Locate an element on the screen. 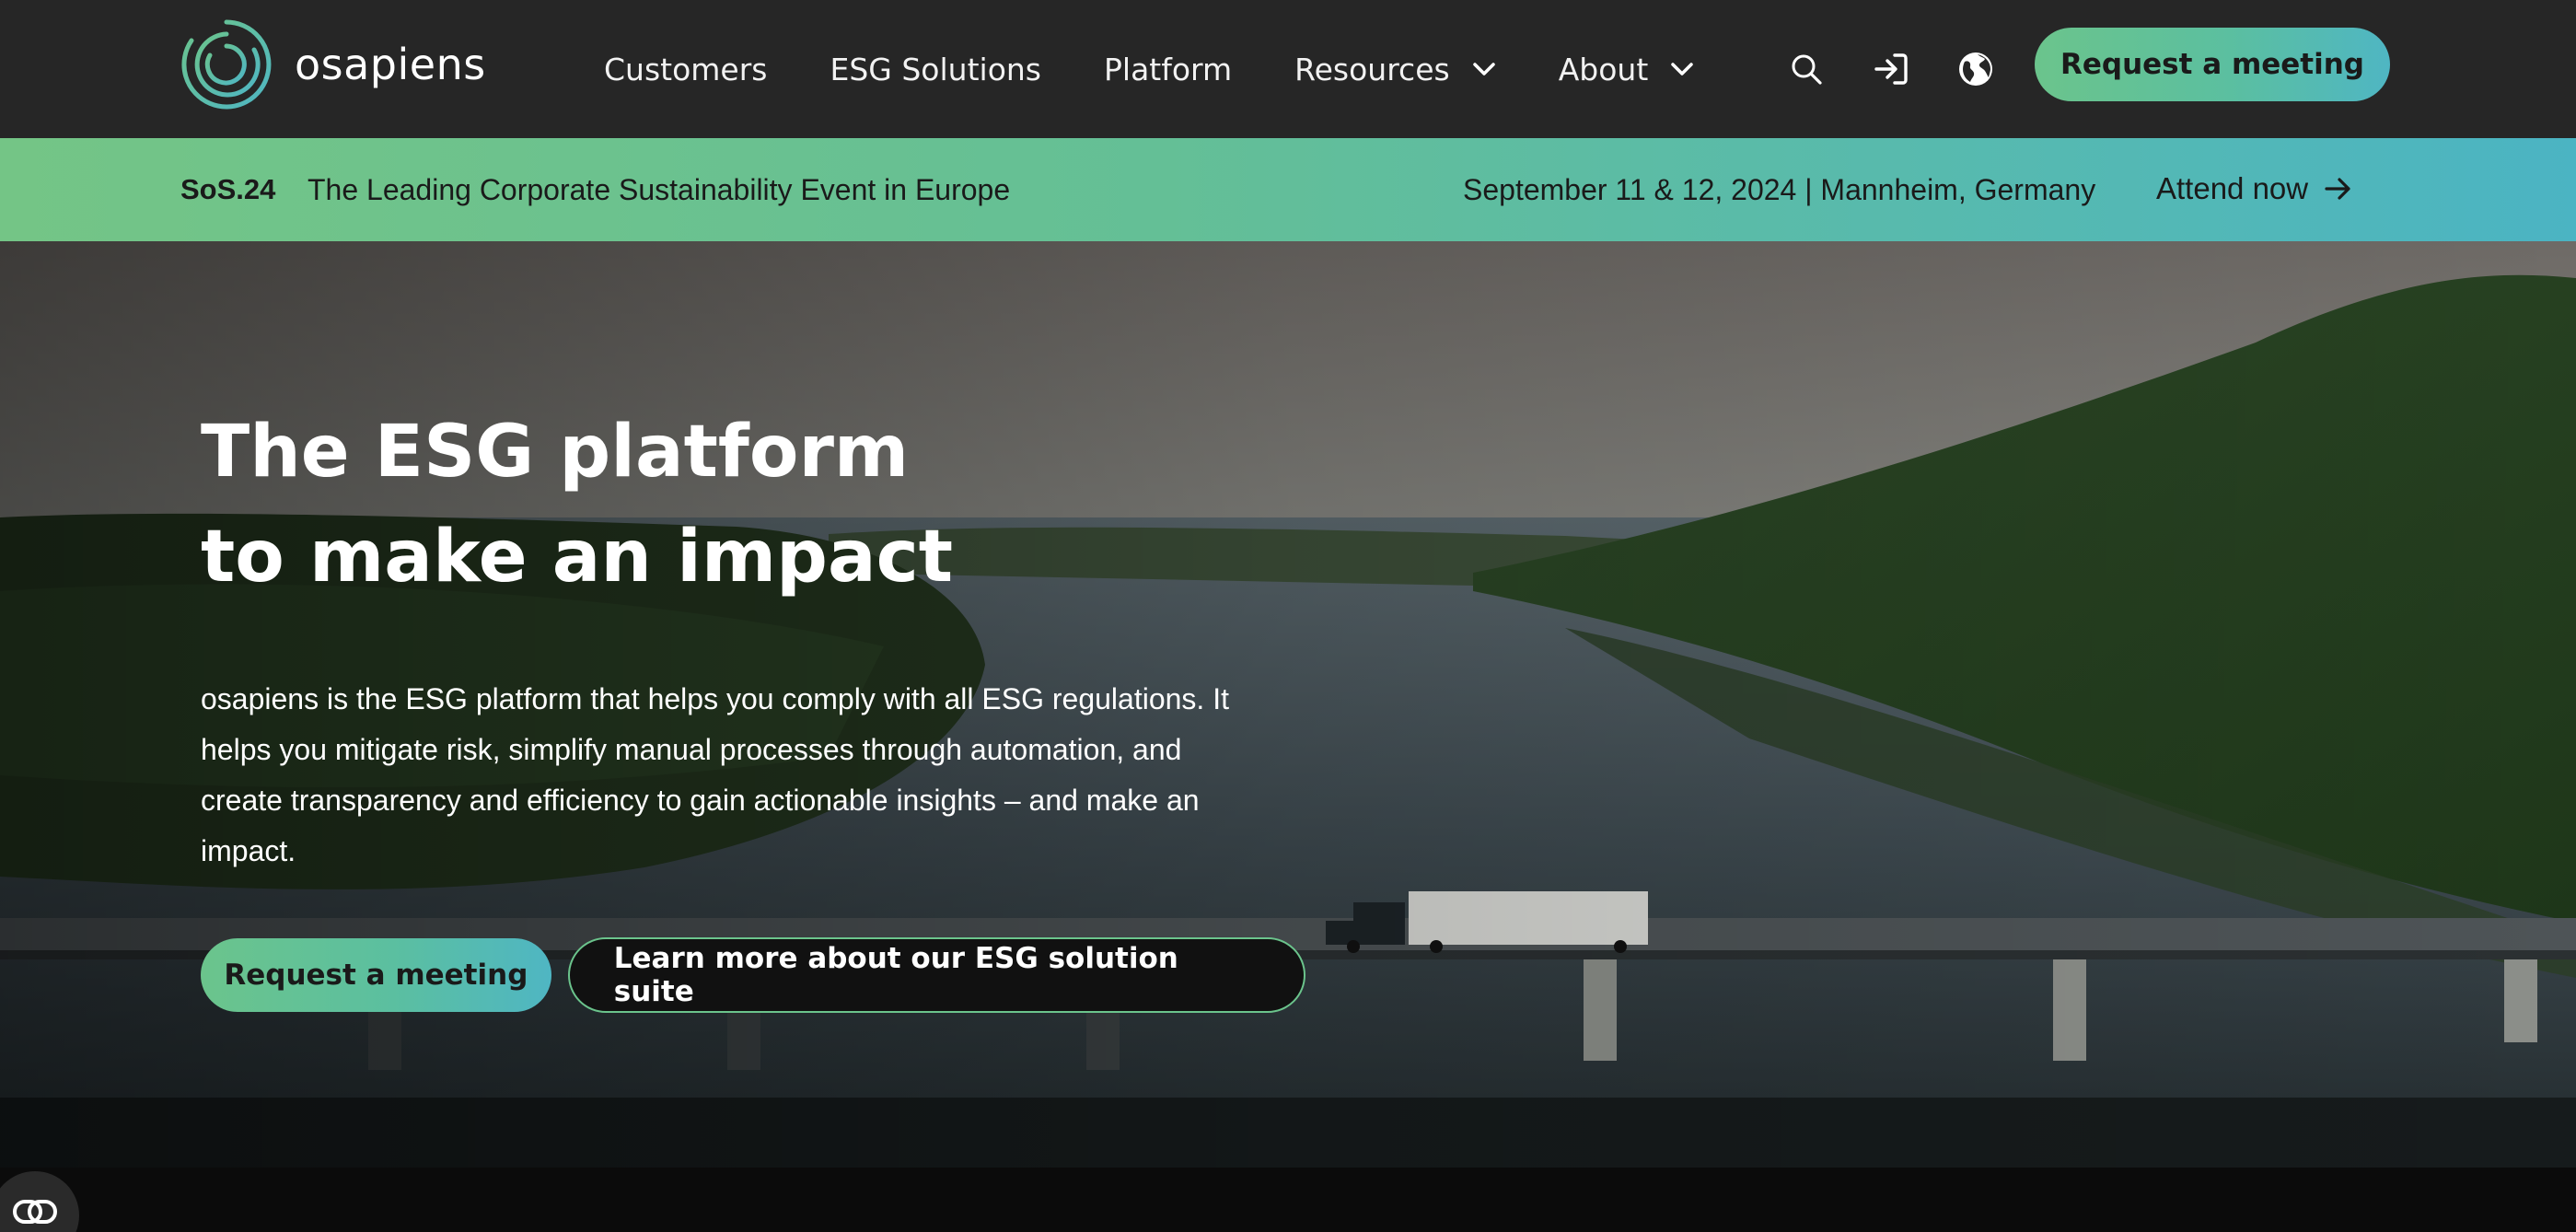 The width and height of the screenshot is (2576, 1232). attend-now-link: Attend now is located at coordinates (2254, 188).